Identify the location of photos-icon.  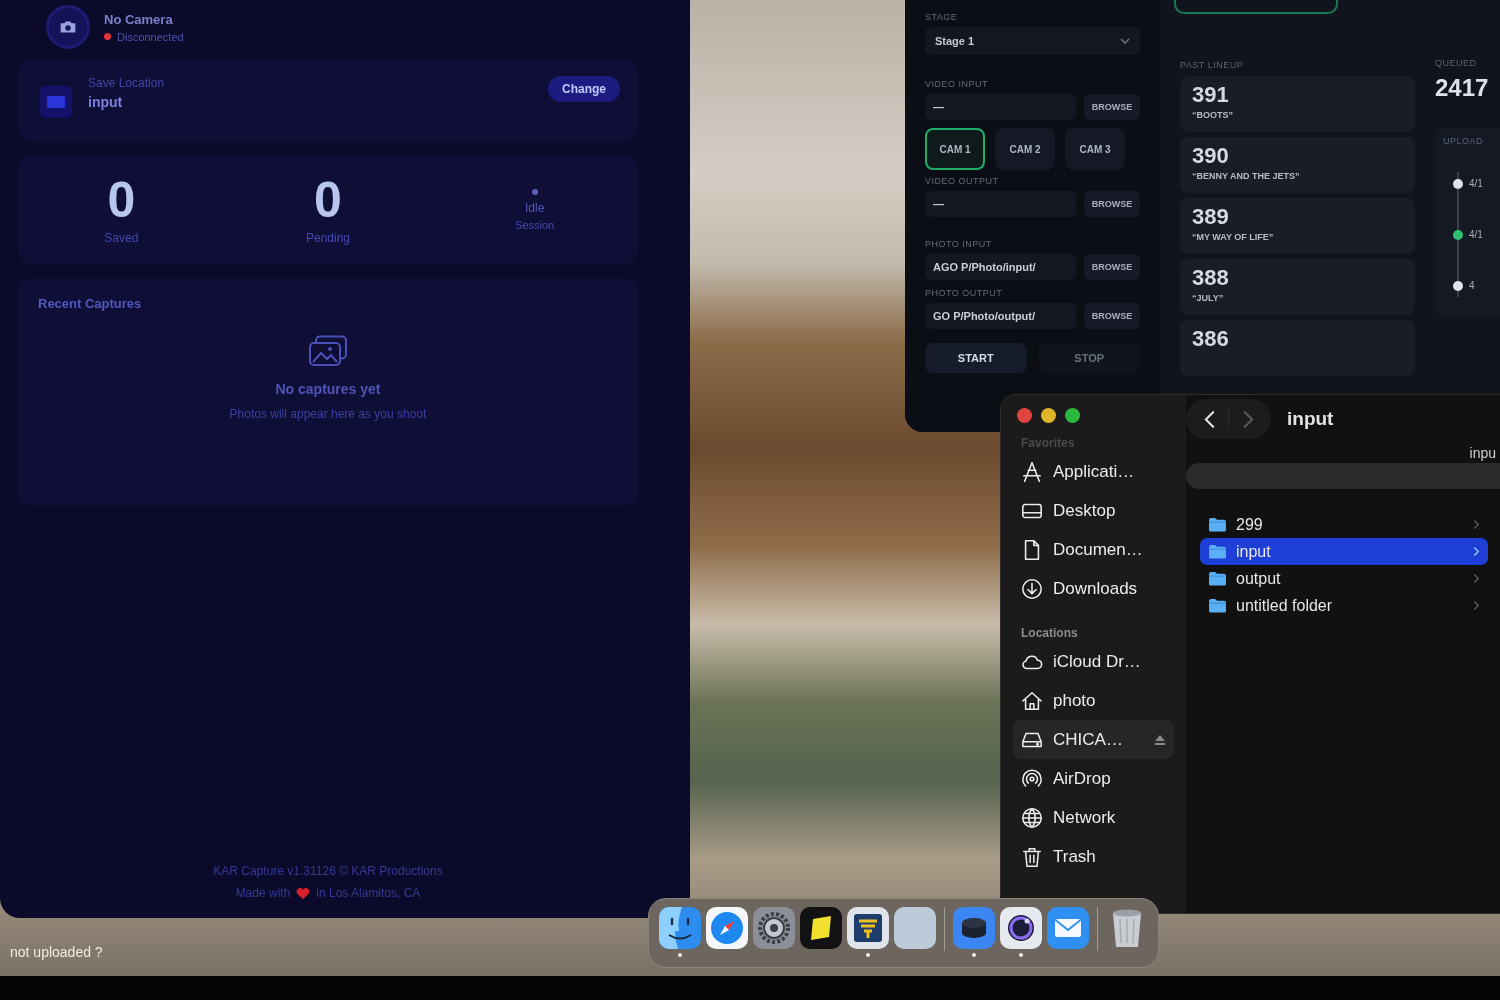
(328, 351).